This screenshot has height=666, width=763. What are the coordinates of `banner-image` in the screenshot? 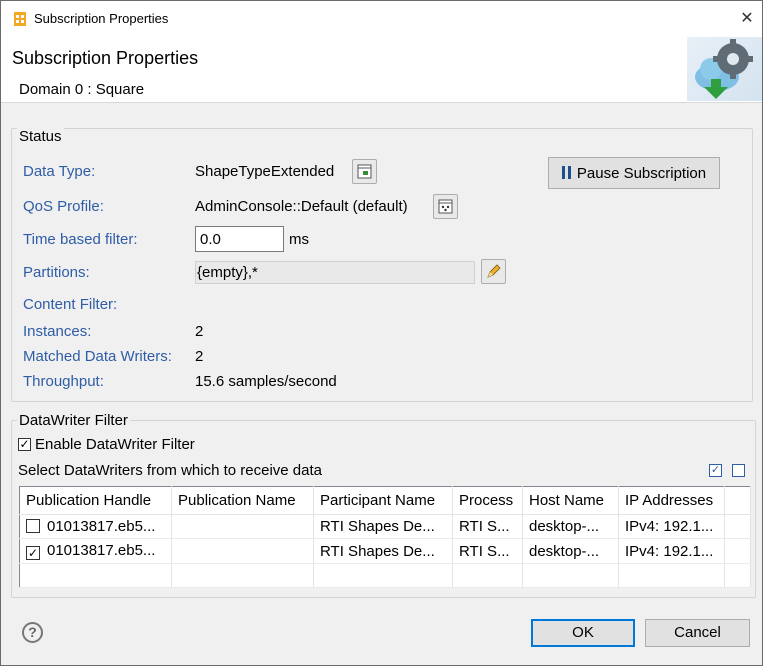 It's located at (724, 69).